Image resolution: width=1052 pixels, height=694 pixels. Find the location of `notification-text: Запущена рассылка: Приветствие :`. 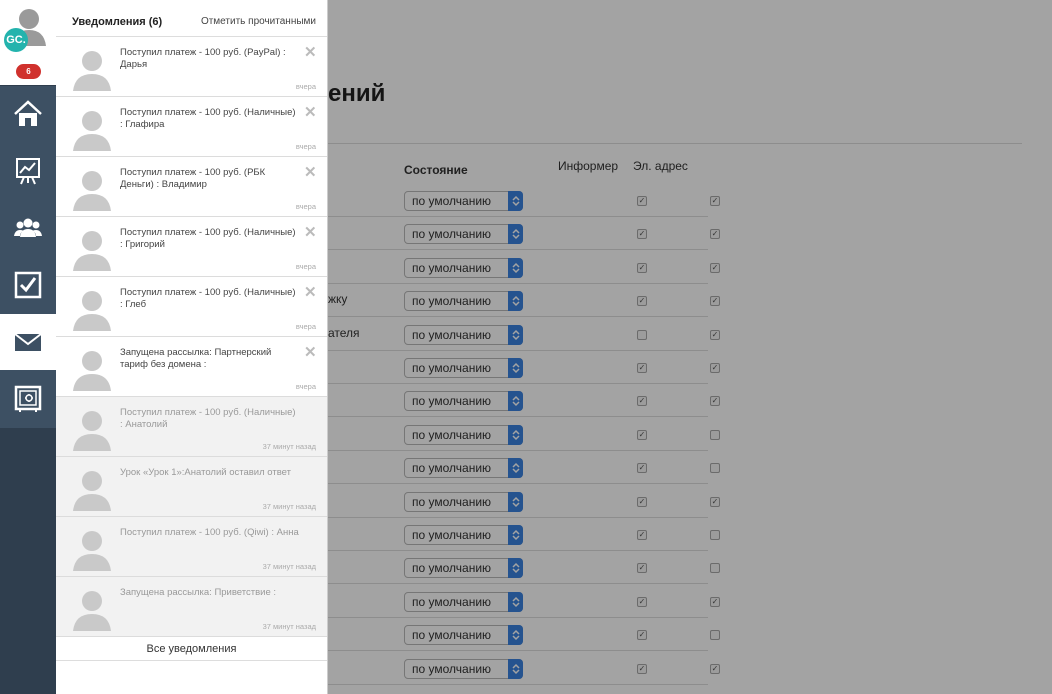

notification-text: Запущена рассылка: Приветствие : is located at coordinates (198, 592).